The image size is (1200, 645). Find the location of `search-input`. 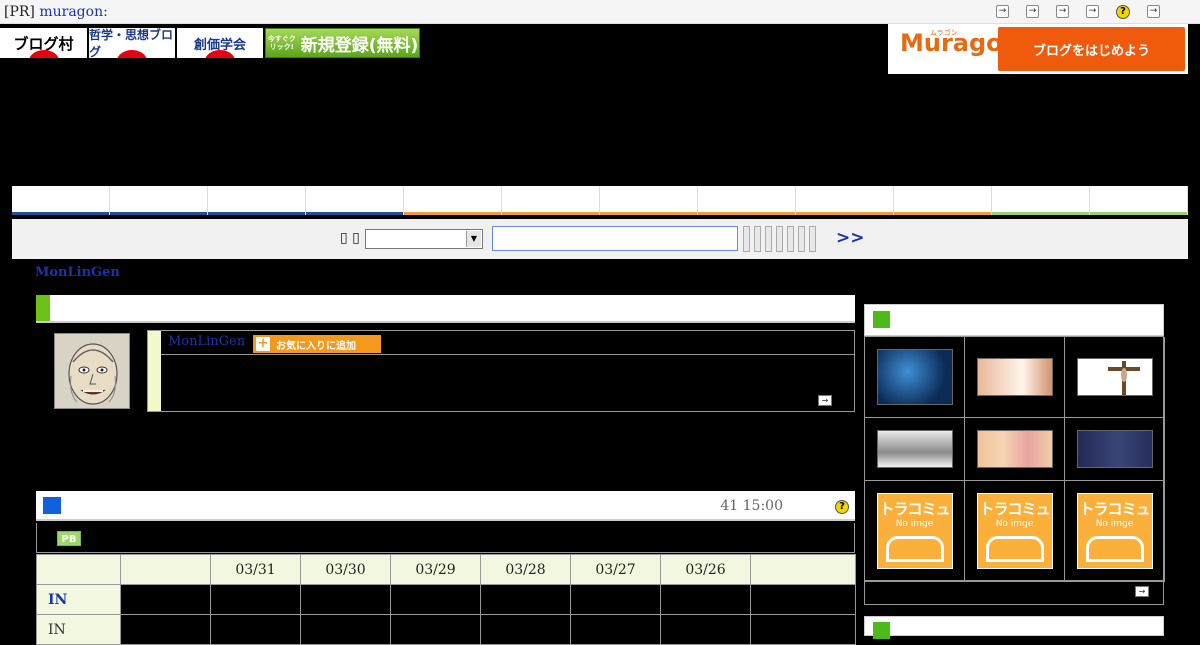

search-input is located at coordinates (615, 238).